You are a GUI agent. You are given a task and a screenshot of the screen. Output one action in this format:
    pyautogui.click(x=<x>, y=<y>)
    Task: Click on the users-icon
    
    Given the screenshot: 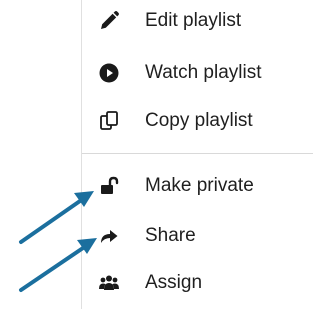 What is the action you would take?
    pyautogui.click(x=109, y=283)
    